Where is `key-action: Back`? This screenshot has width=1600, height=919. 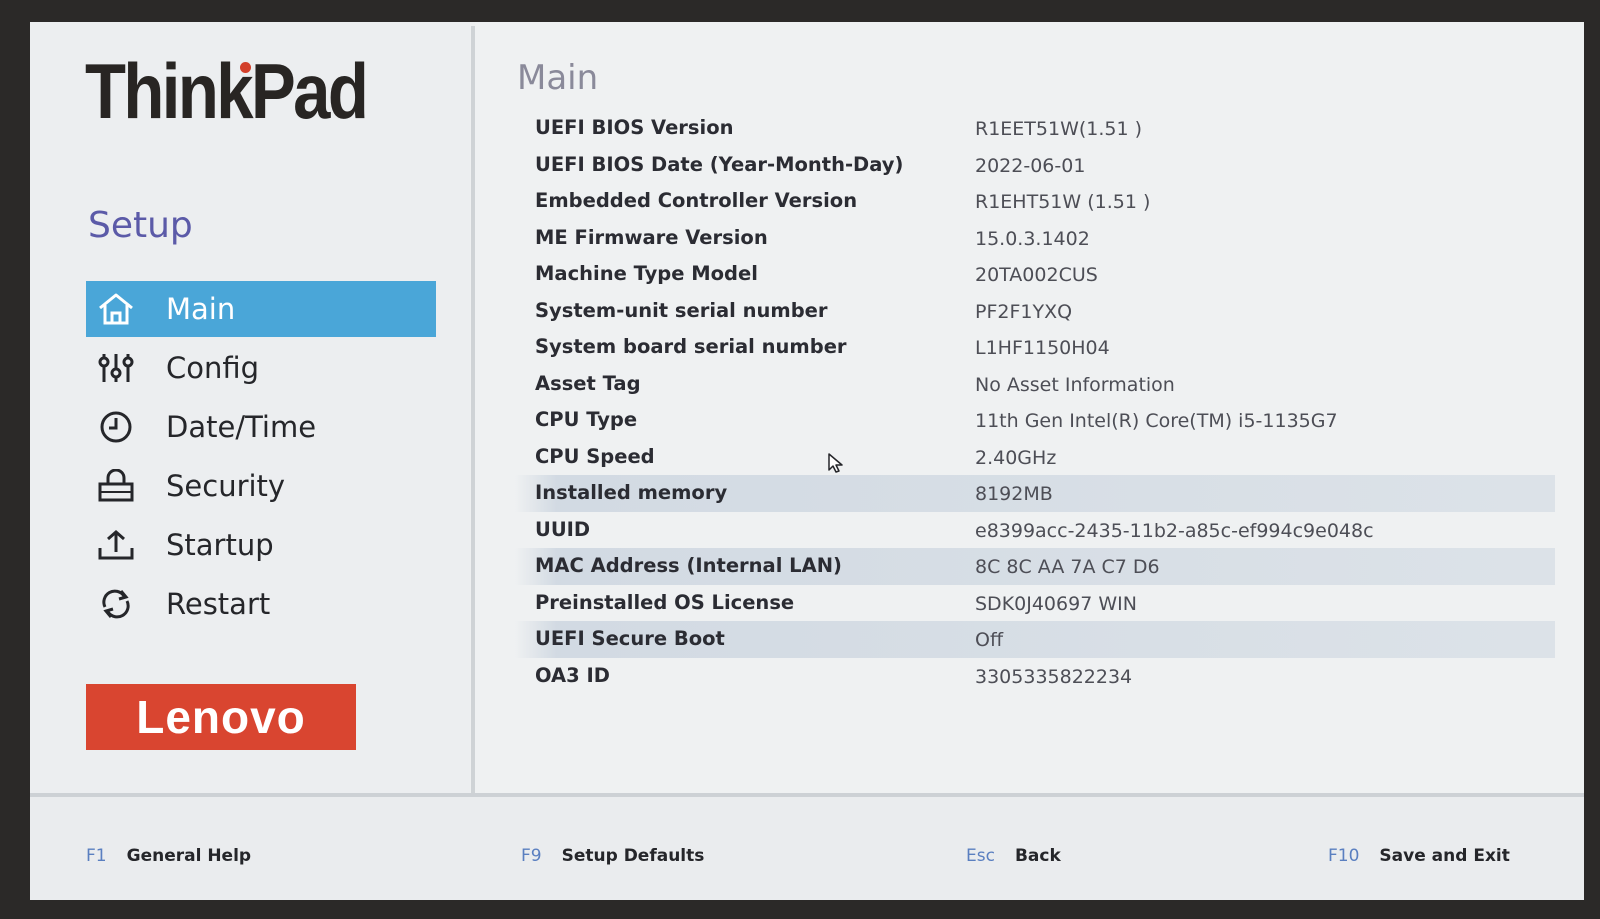 key-action: Back is located at coordinates (1037, 856).